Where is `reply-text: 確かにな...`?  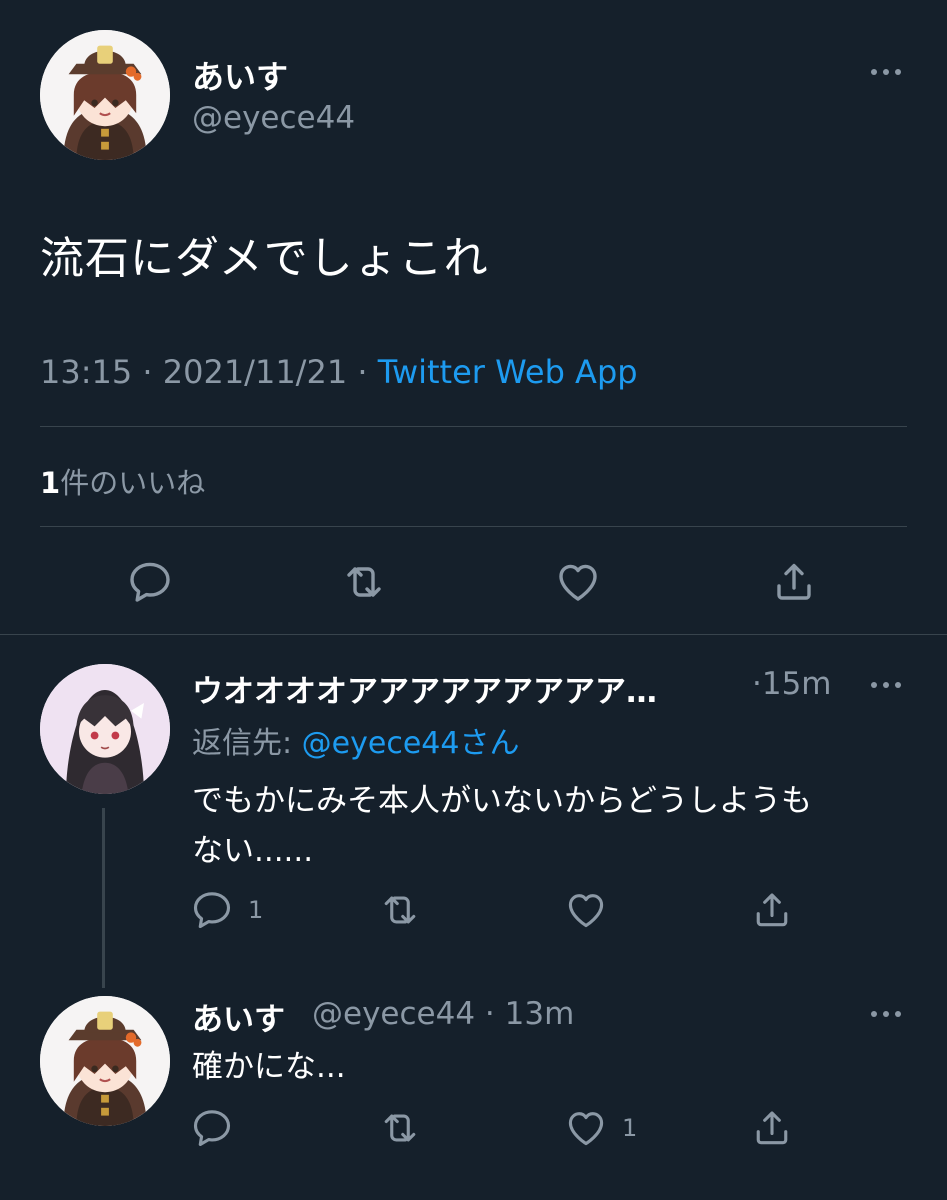 reply-text: 確かにな... is located at coordinates (269, 1067).